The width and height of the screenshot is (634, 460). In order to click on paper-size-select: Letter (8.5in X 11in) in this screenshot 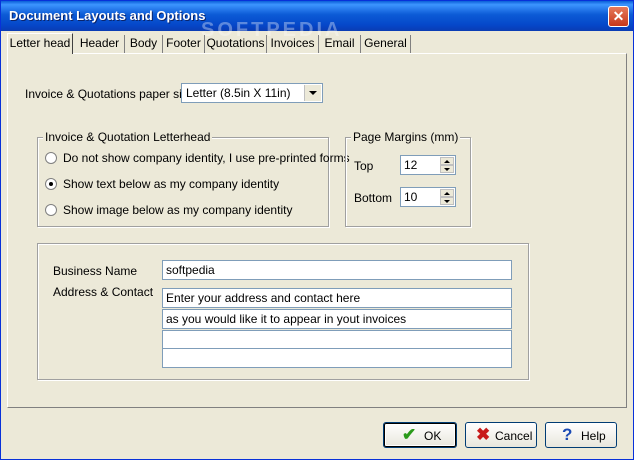, I will do `click(252, 93)`.